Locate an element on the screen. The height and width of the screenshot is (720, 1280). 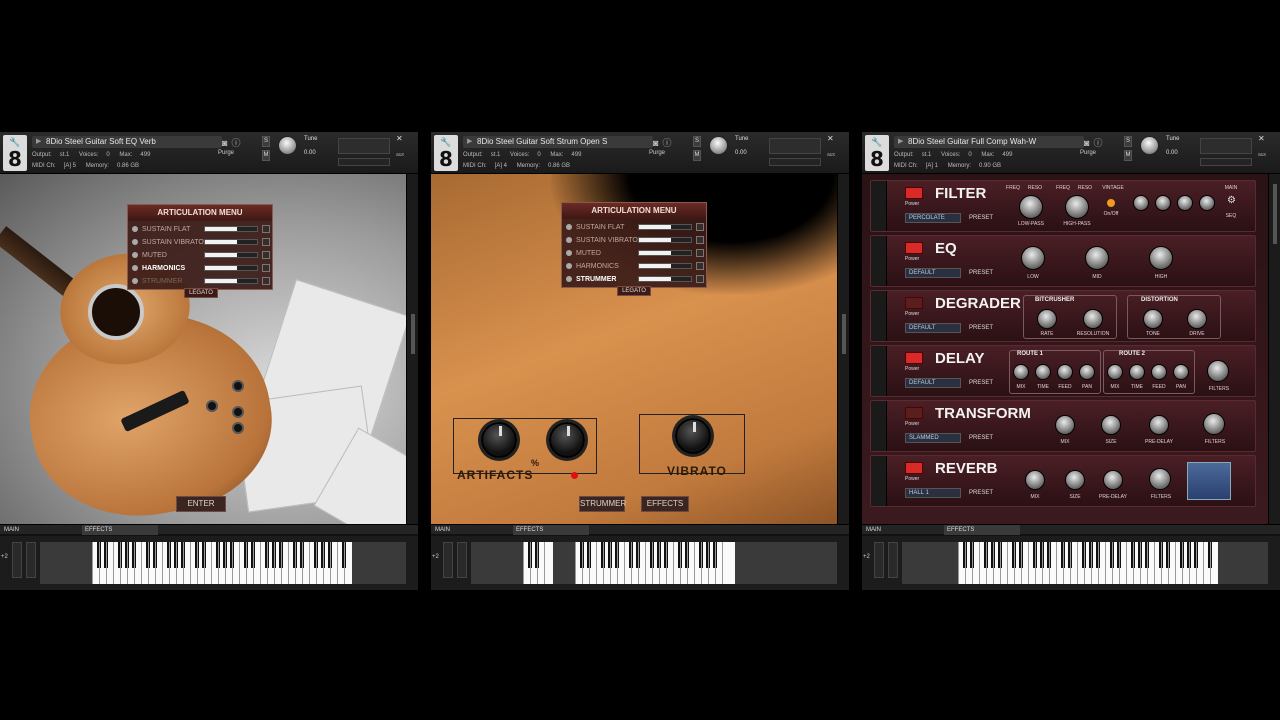
vintage-toggle is located at coordinates (1111, 203).